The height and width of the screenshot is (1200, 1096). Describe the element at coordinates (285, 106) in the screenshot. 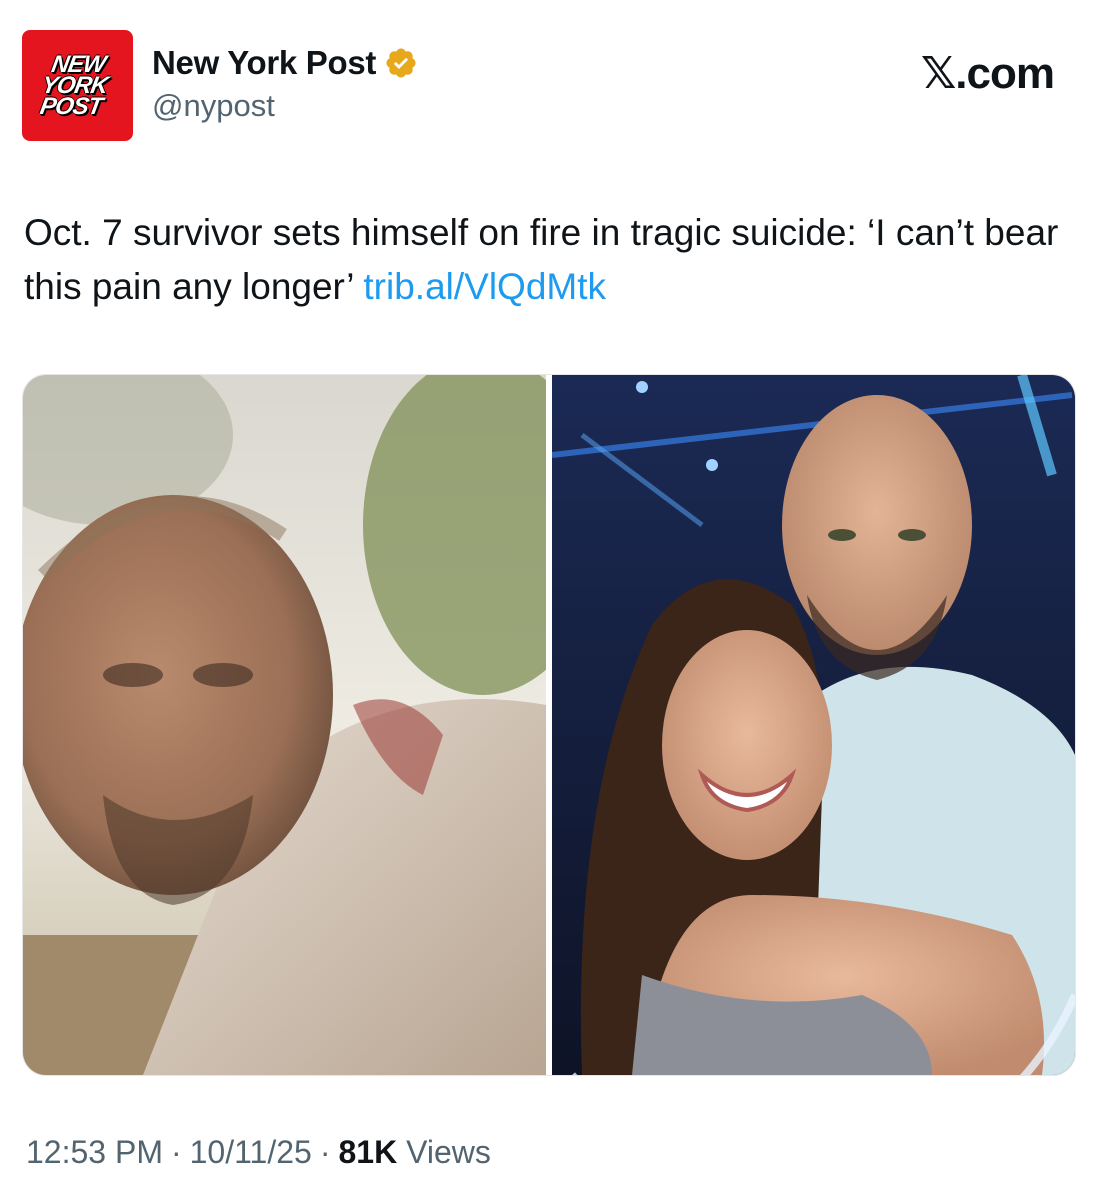

I see `handle: @nypost` at that location.